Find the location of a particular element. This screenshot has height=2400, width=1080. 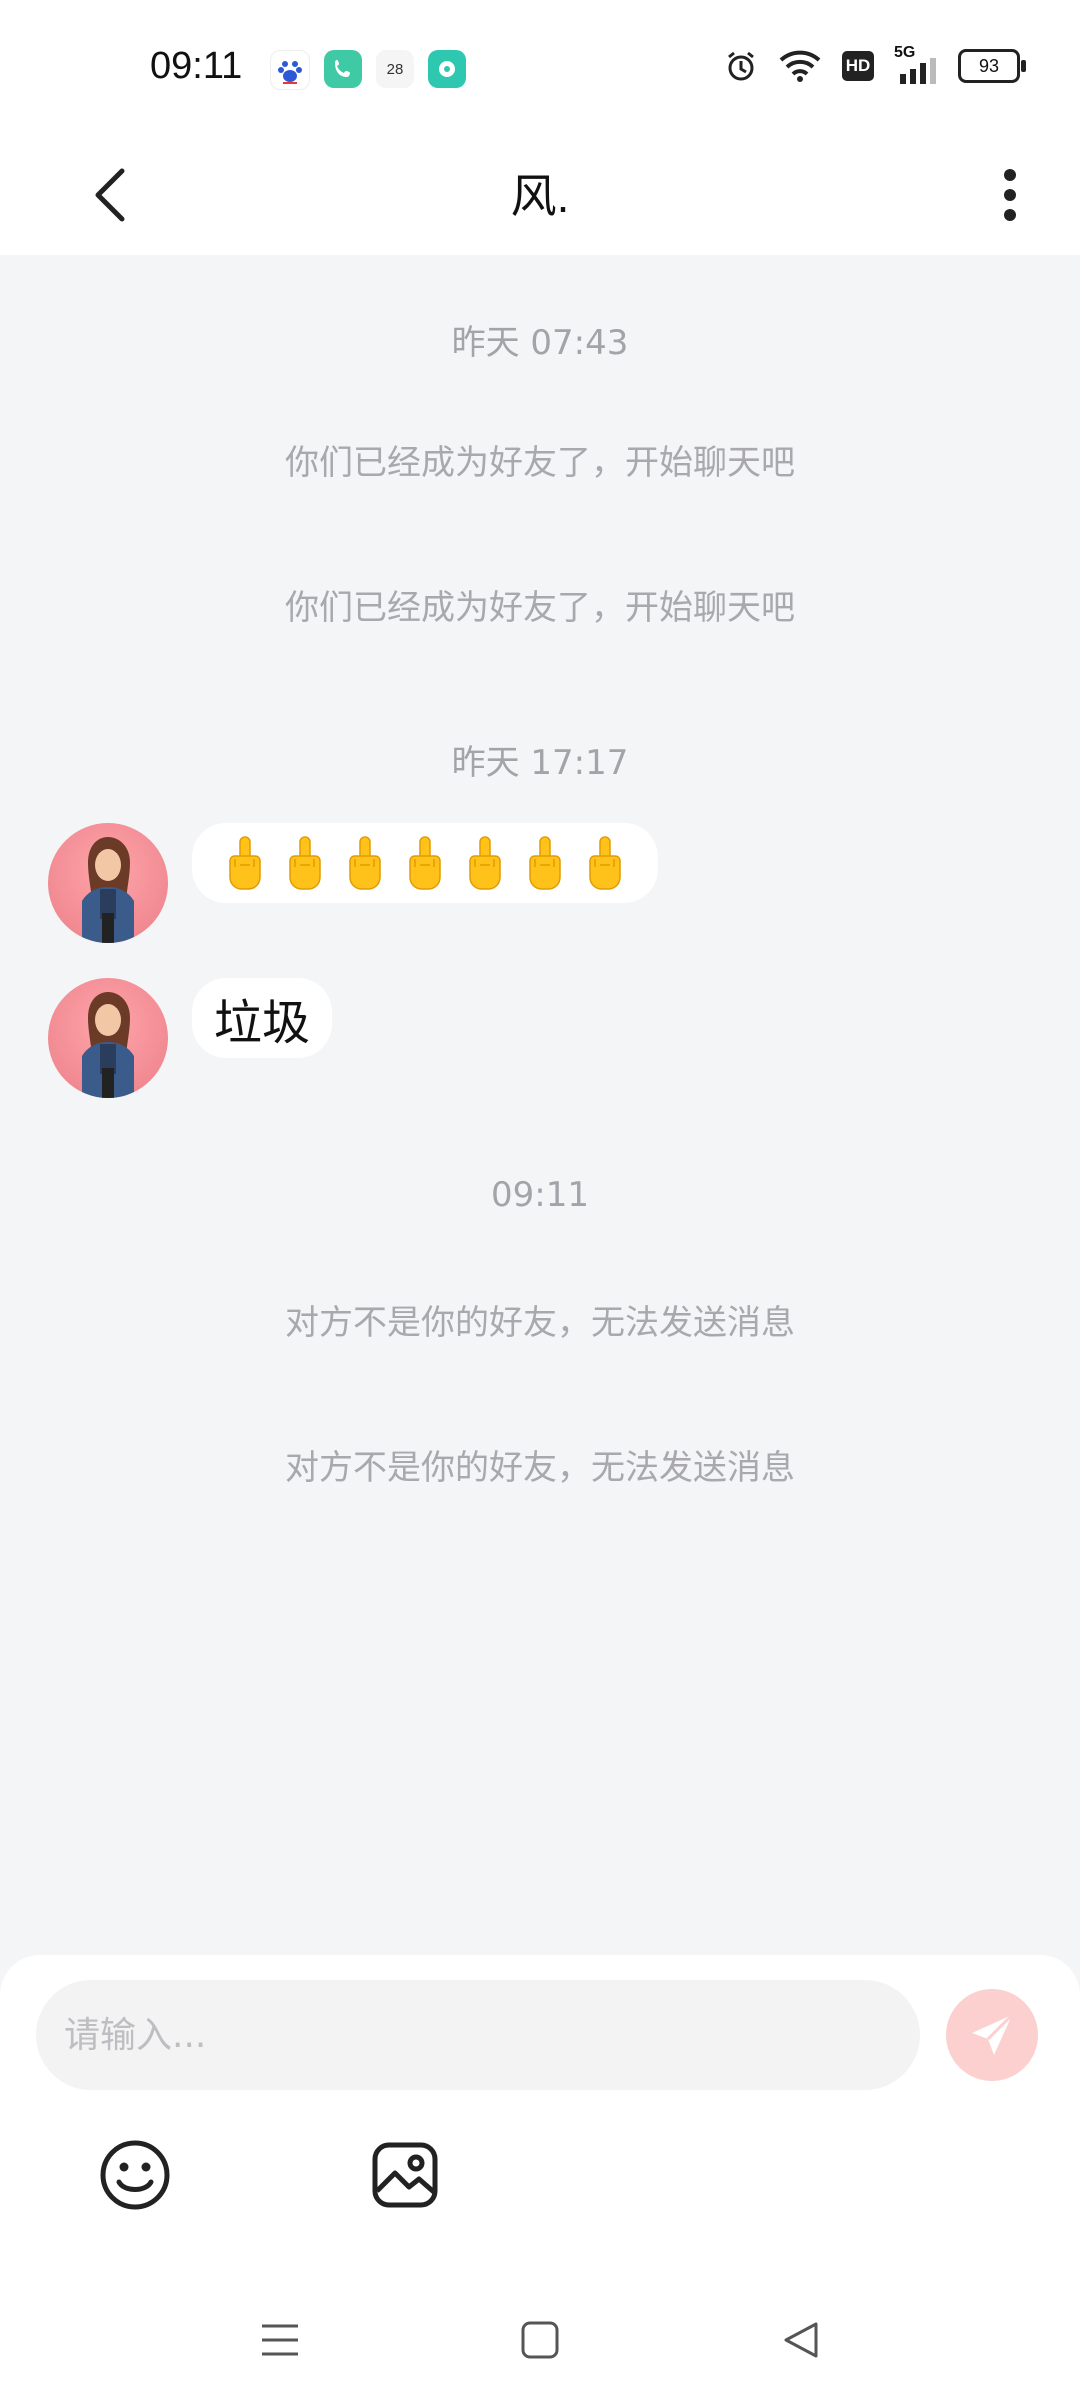

send-icon is located at coordinates (993, 2034).